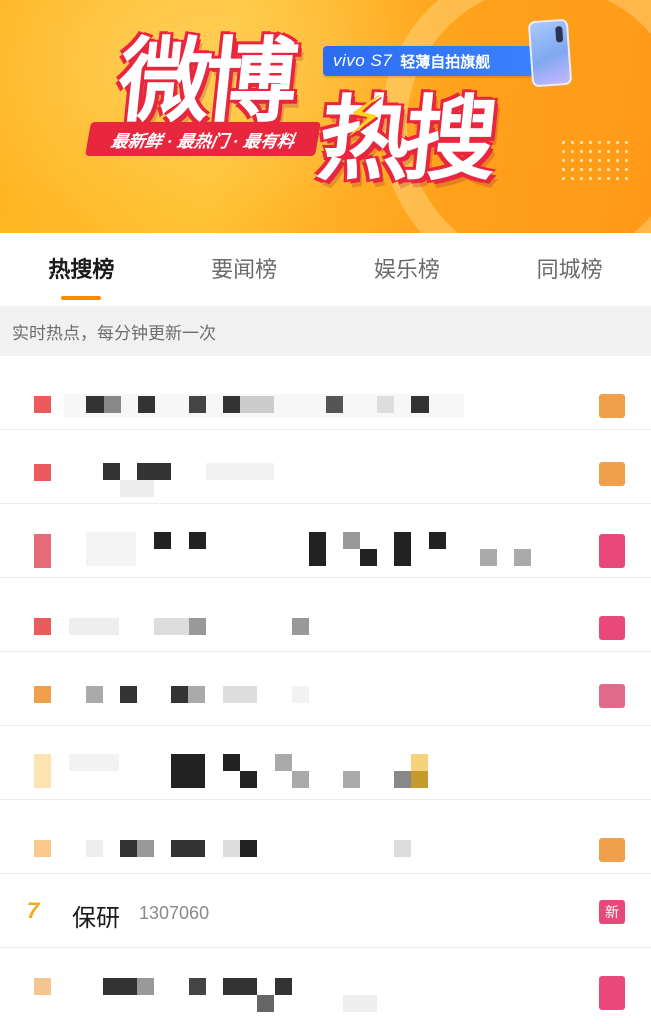  I want to click on heat-count: 1307060, so click(174, 913).